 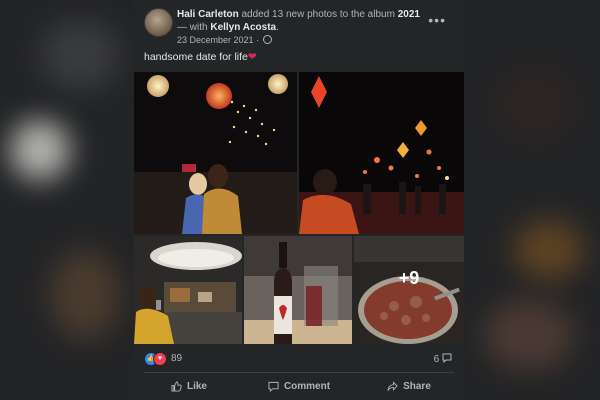 I want to click on comment-count: 6, so click(x=443, y=359).